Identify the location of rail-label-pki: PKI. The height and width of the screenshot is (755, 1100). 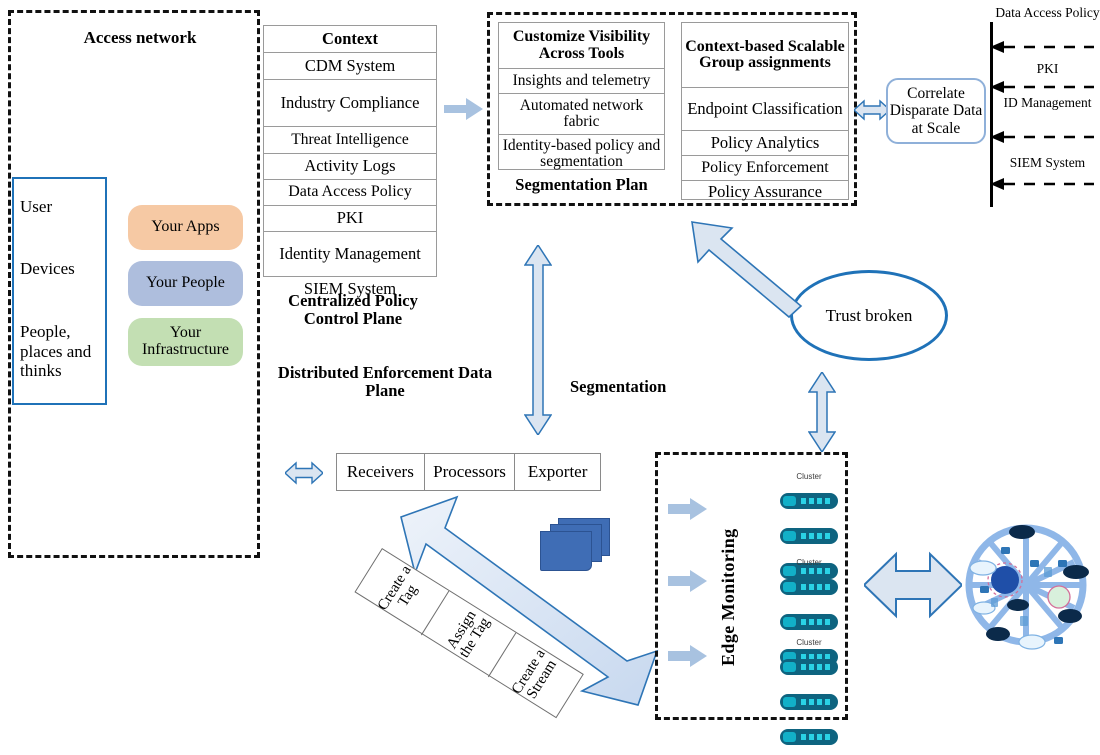
(1047, 68).